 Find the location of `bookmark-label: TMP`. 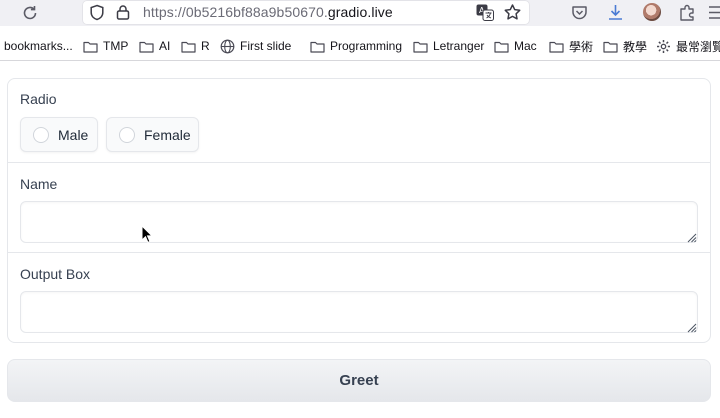

bookmark-label: TMP is located at coordinates (116, 46).